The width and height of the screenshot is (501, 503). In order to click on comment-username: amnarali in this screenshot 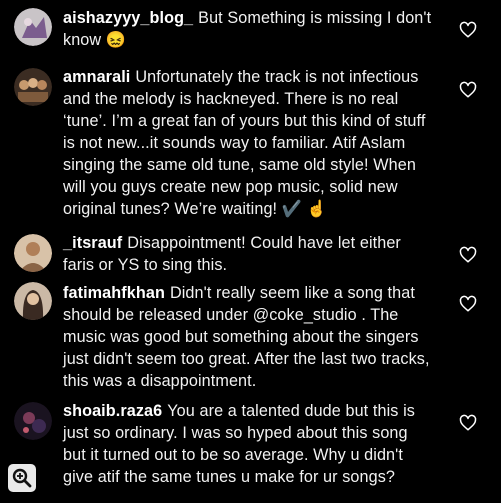, I will do `click(96, 77)`.